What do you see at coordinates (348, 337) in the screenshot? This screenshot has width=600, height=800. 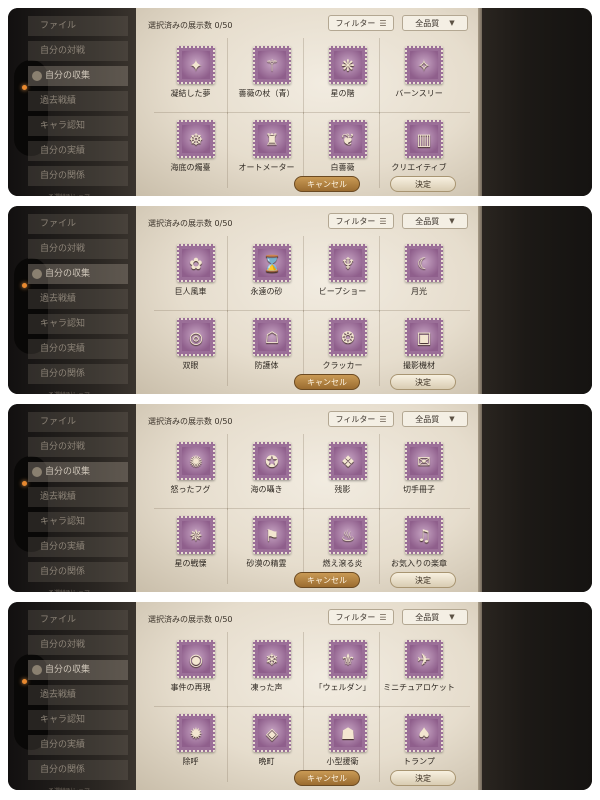 I see `exhibit-glyph: ❂` at bounding box center [348, 337].